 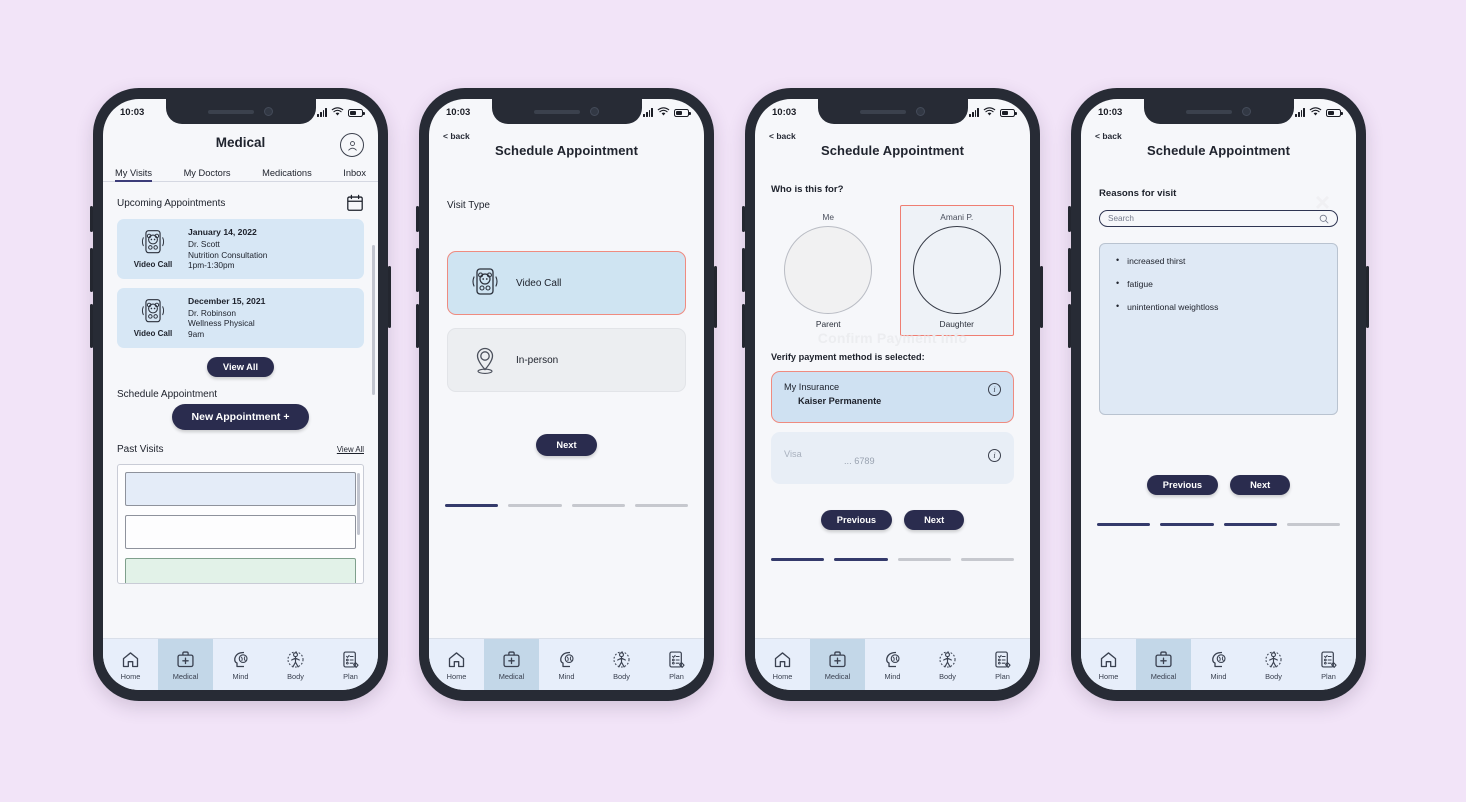 What do you see at coordinates (892, 397) in the screenshot?
I see `payment-method-insurance: My Insurance Kaiser Permanente i` at bounding box center [892, 397].